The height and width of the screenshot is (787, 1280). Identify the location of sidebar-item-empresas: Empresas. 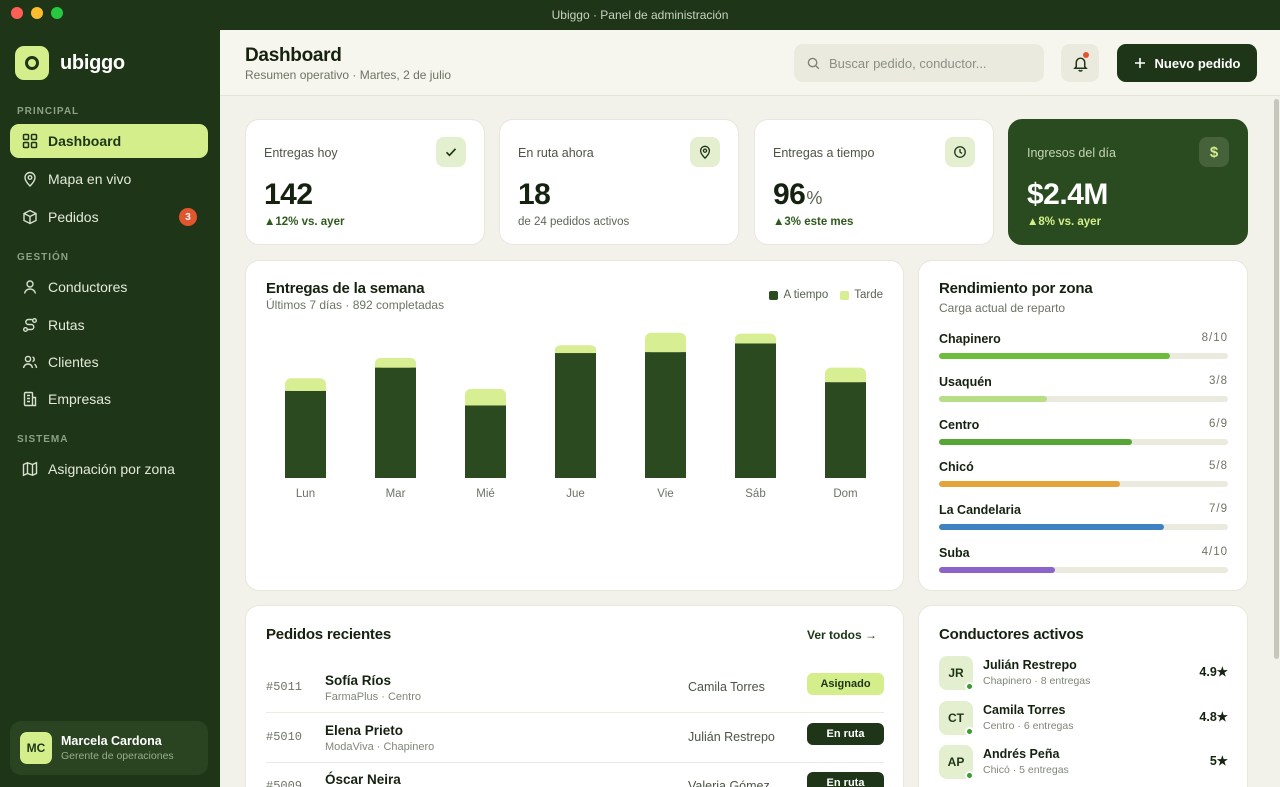
(109, 399).